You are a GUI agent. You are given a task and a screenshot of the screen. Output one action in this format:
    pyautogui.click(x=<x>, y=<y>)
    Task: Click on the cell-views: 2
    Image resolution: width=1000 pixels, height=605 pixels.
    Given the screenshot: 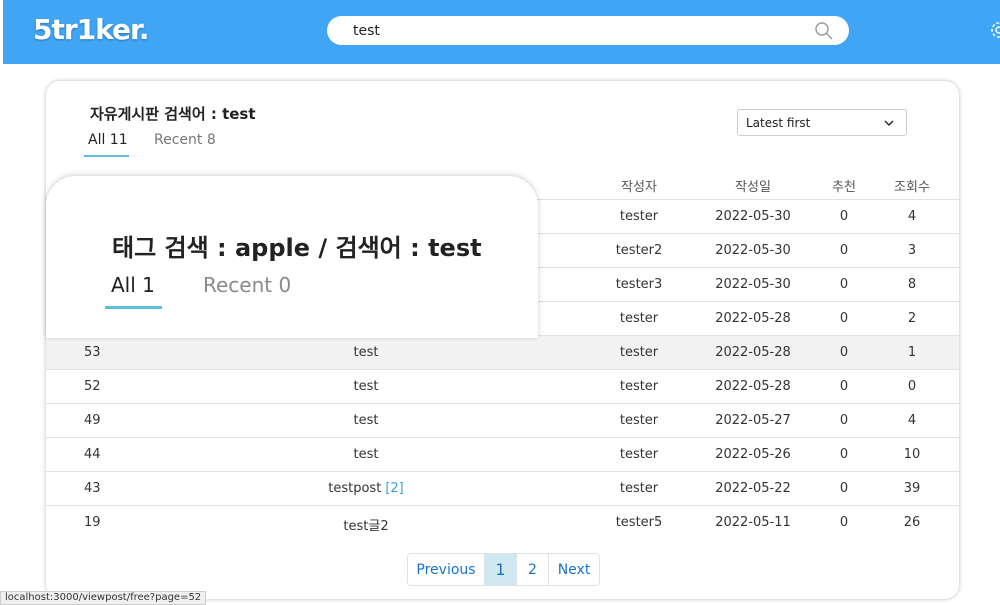 What is the action you would take?
    pyautogui.click(x=912, y=318)
    